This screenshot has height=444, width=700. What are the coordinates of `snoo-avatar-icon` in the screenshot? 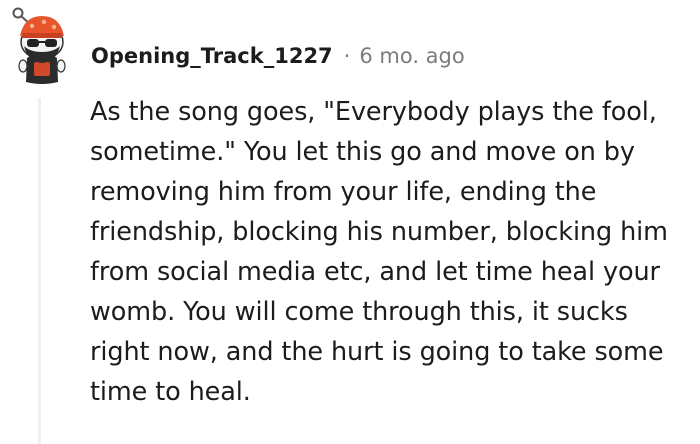 It's located at (39, 45).